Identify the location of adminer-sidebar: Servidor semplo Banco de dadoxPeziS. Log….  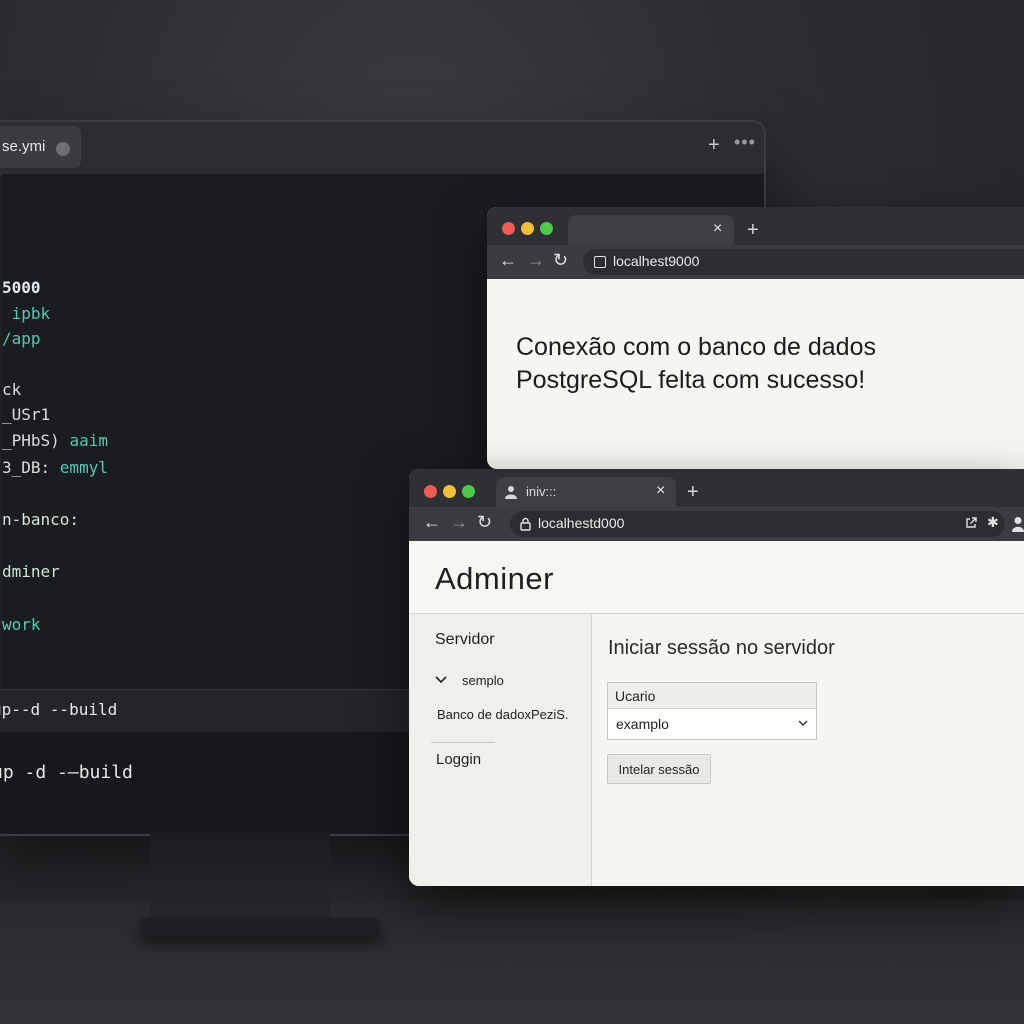
(500, 750).